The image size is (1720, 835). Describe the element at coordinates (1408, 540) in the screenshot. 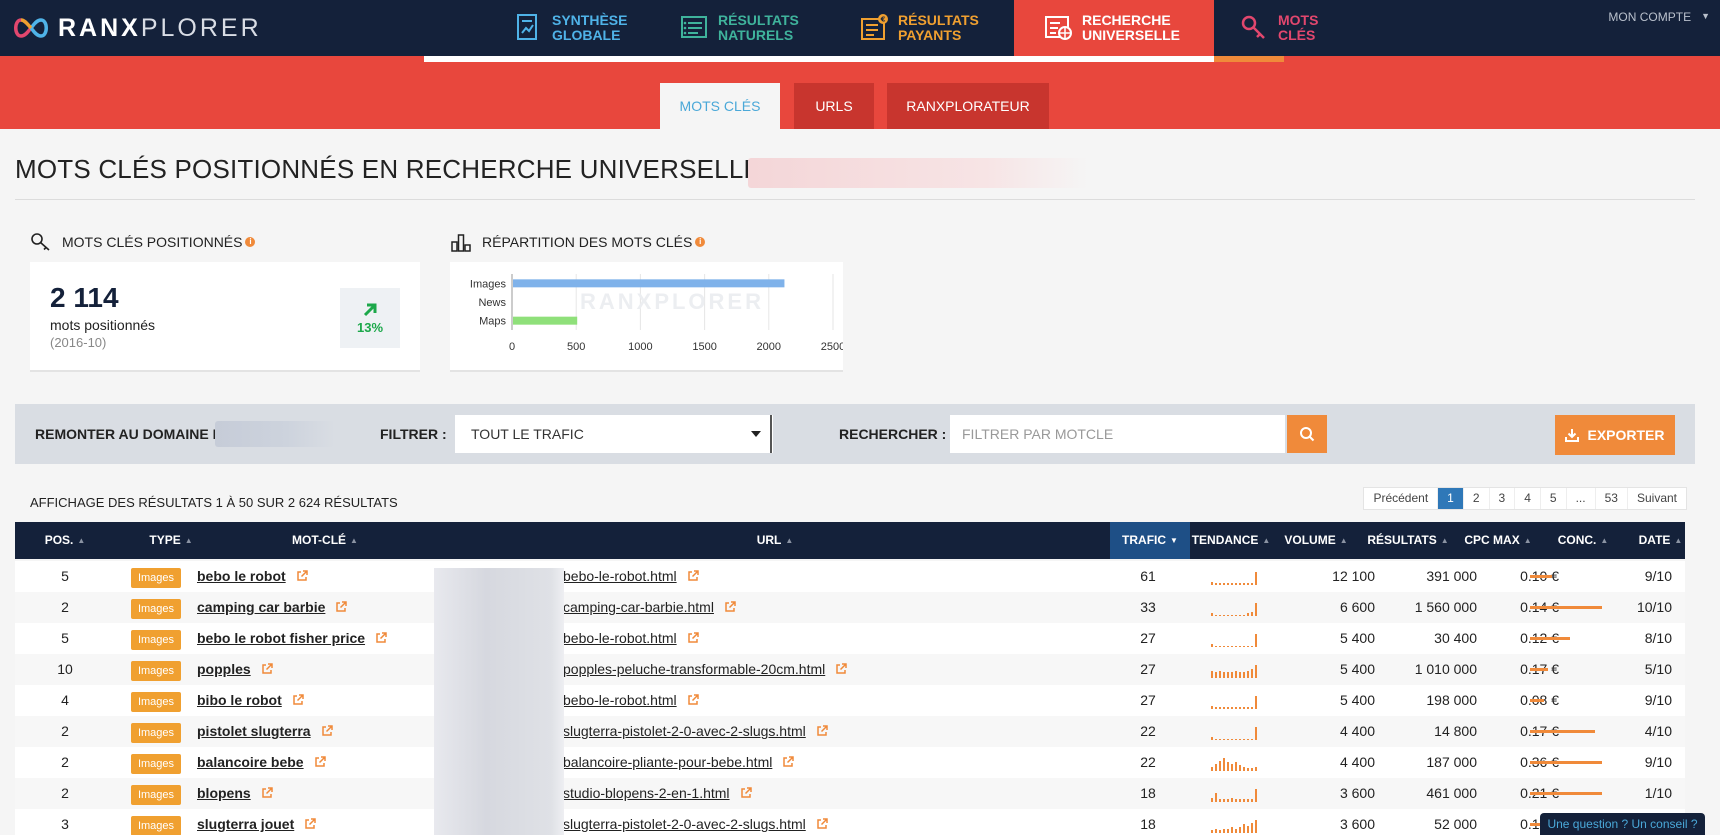

I see `column-header-results: RÉSULTATS ▲` at that location.